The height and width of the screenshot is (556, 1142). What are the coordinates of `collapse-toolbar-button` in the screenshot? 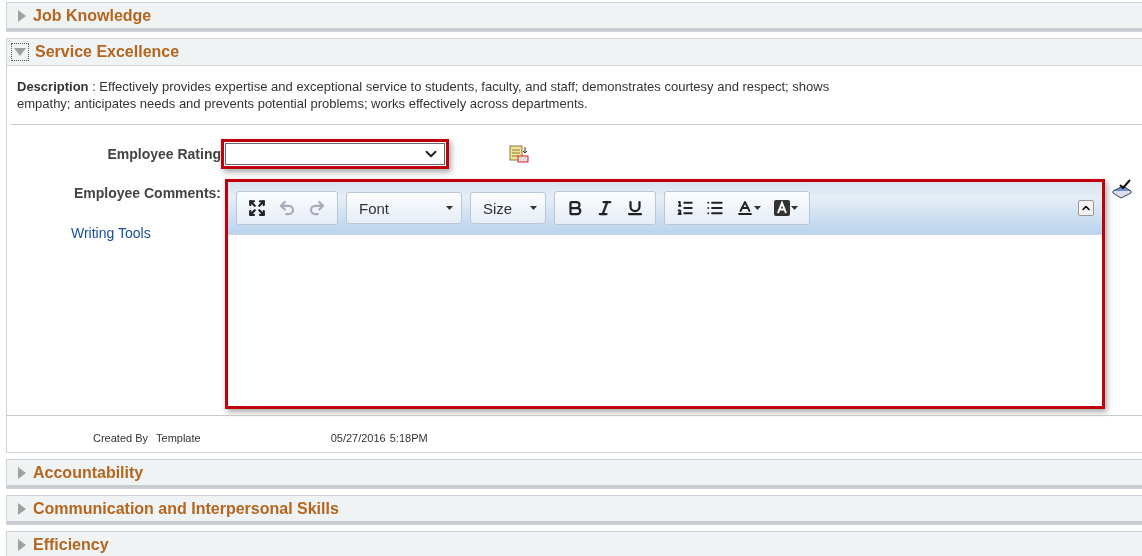 It's located at (1086, 208).